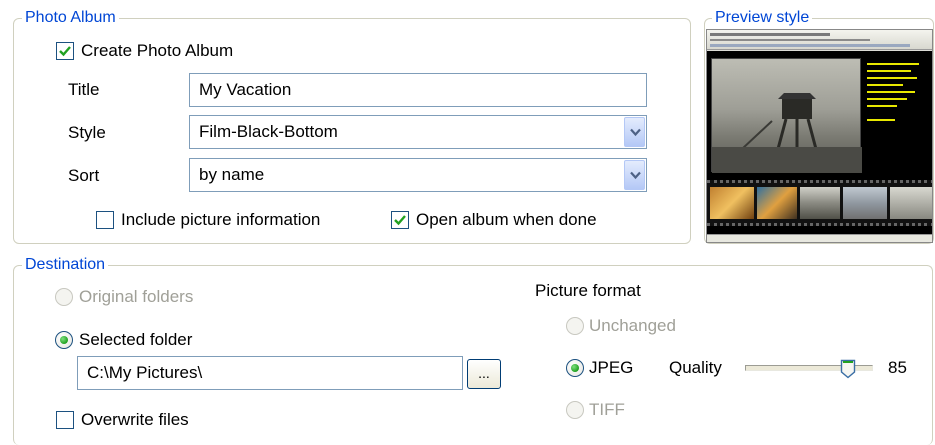 This screenshot has width=935, height=445. I want to click on quality-value: 85, so click(897, 367).